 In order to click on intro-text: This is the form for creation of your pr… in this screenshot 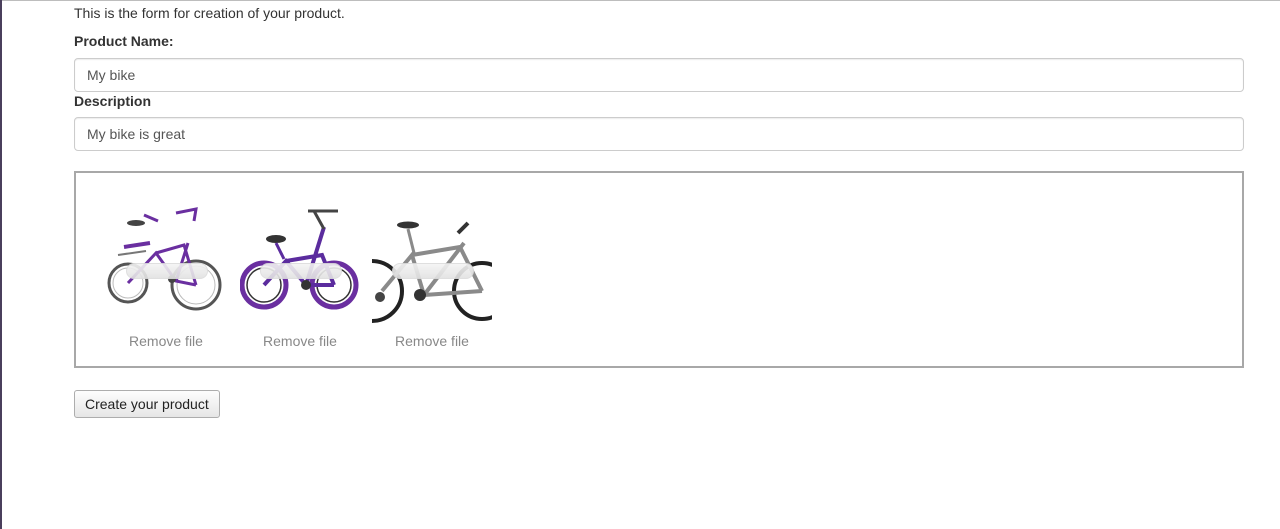, I will do `click(209, 13)`.